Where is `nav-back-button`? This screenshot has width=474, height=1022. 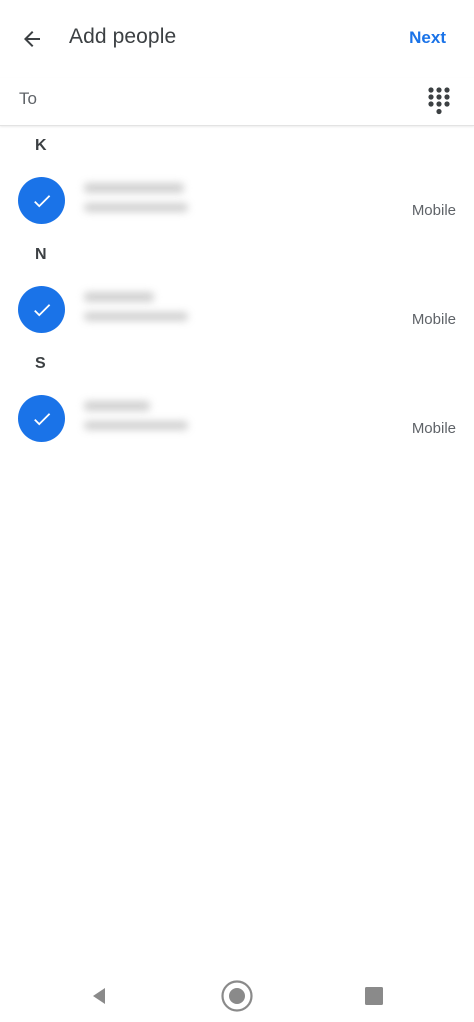
nav-back-button is located at coordinates (99, 996).